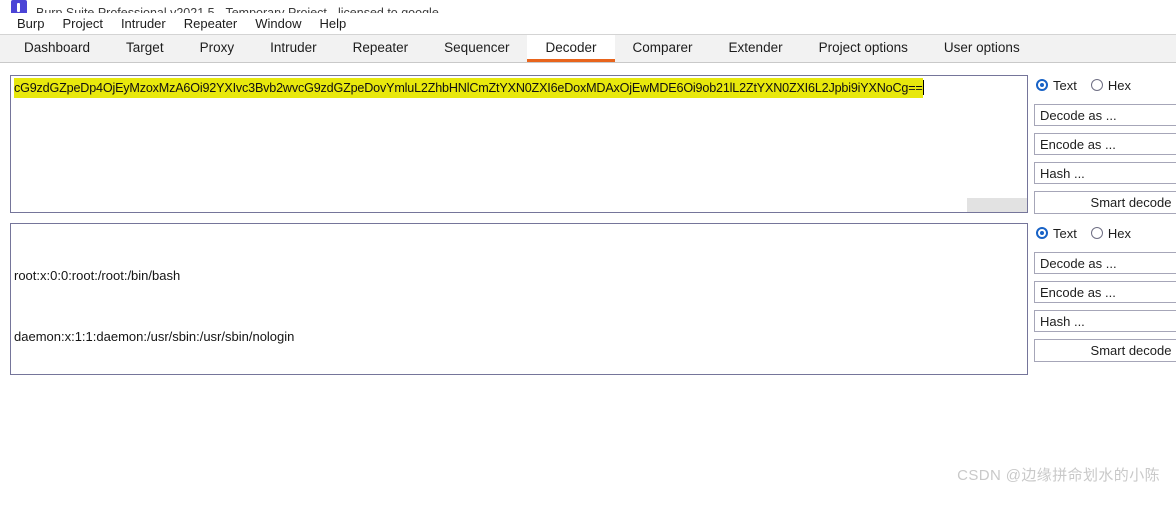  I want to click on text-caret, so click(923, 87).